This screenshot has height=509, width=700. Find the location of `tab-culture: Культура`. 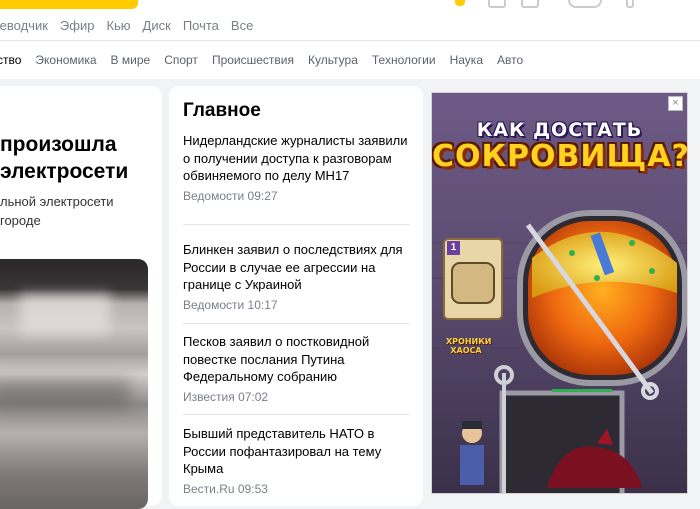

tab-culture: Культура is located at coordinates (333, 60).